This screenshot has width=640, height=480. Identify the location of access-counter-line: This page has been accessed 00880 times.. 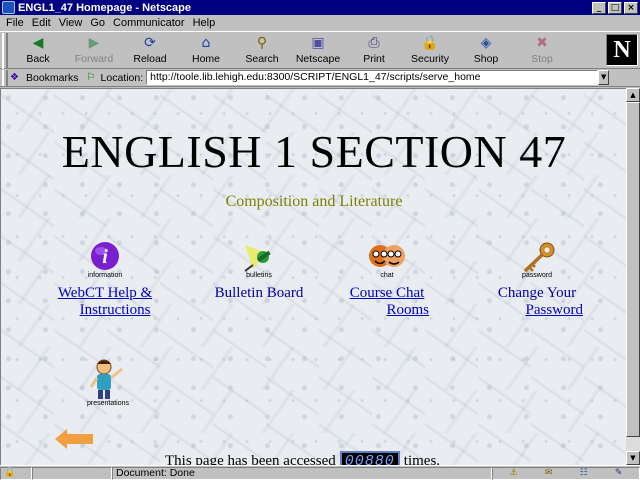
(302, 458).